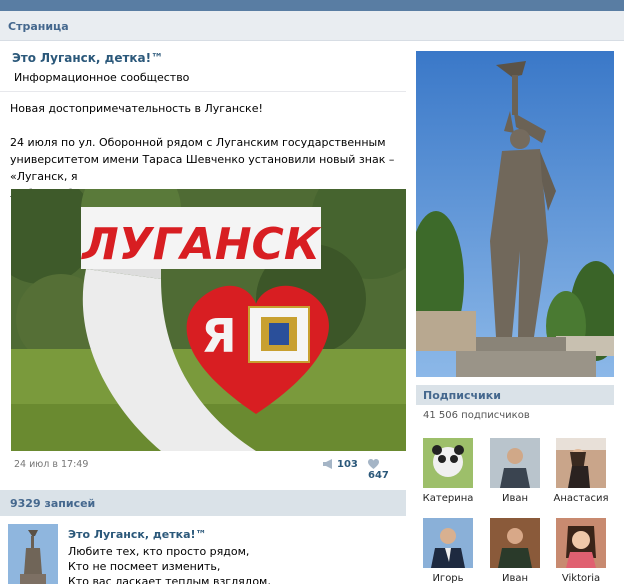  Describe the element at coordinates (102, 77) in the screenshot. I see `community-type: Информационное сообщество` at that location.